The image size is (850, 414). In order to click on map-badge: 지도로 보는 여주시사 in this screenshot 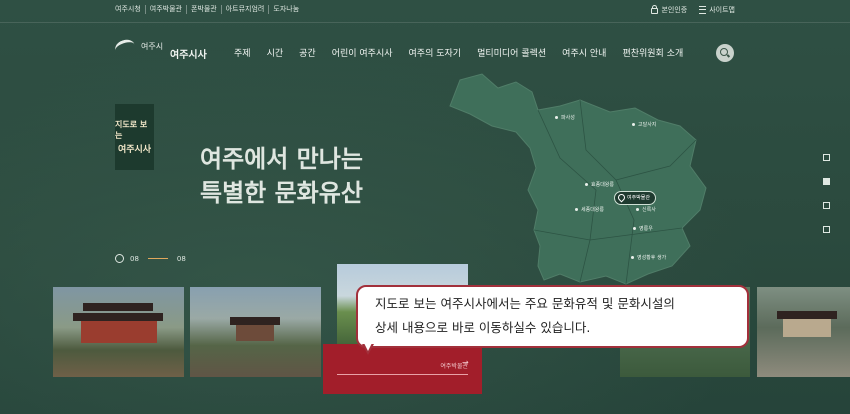, I will do `click(134, 137)`.